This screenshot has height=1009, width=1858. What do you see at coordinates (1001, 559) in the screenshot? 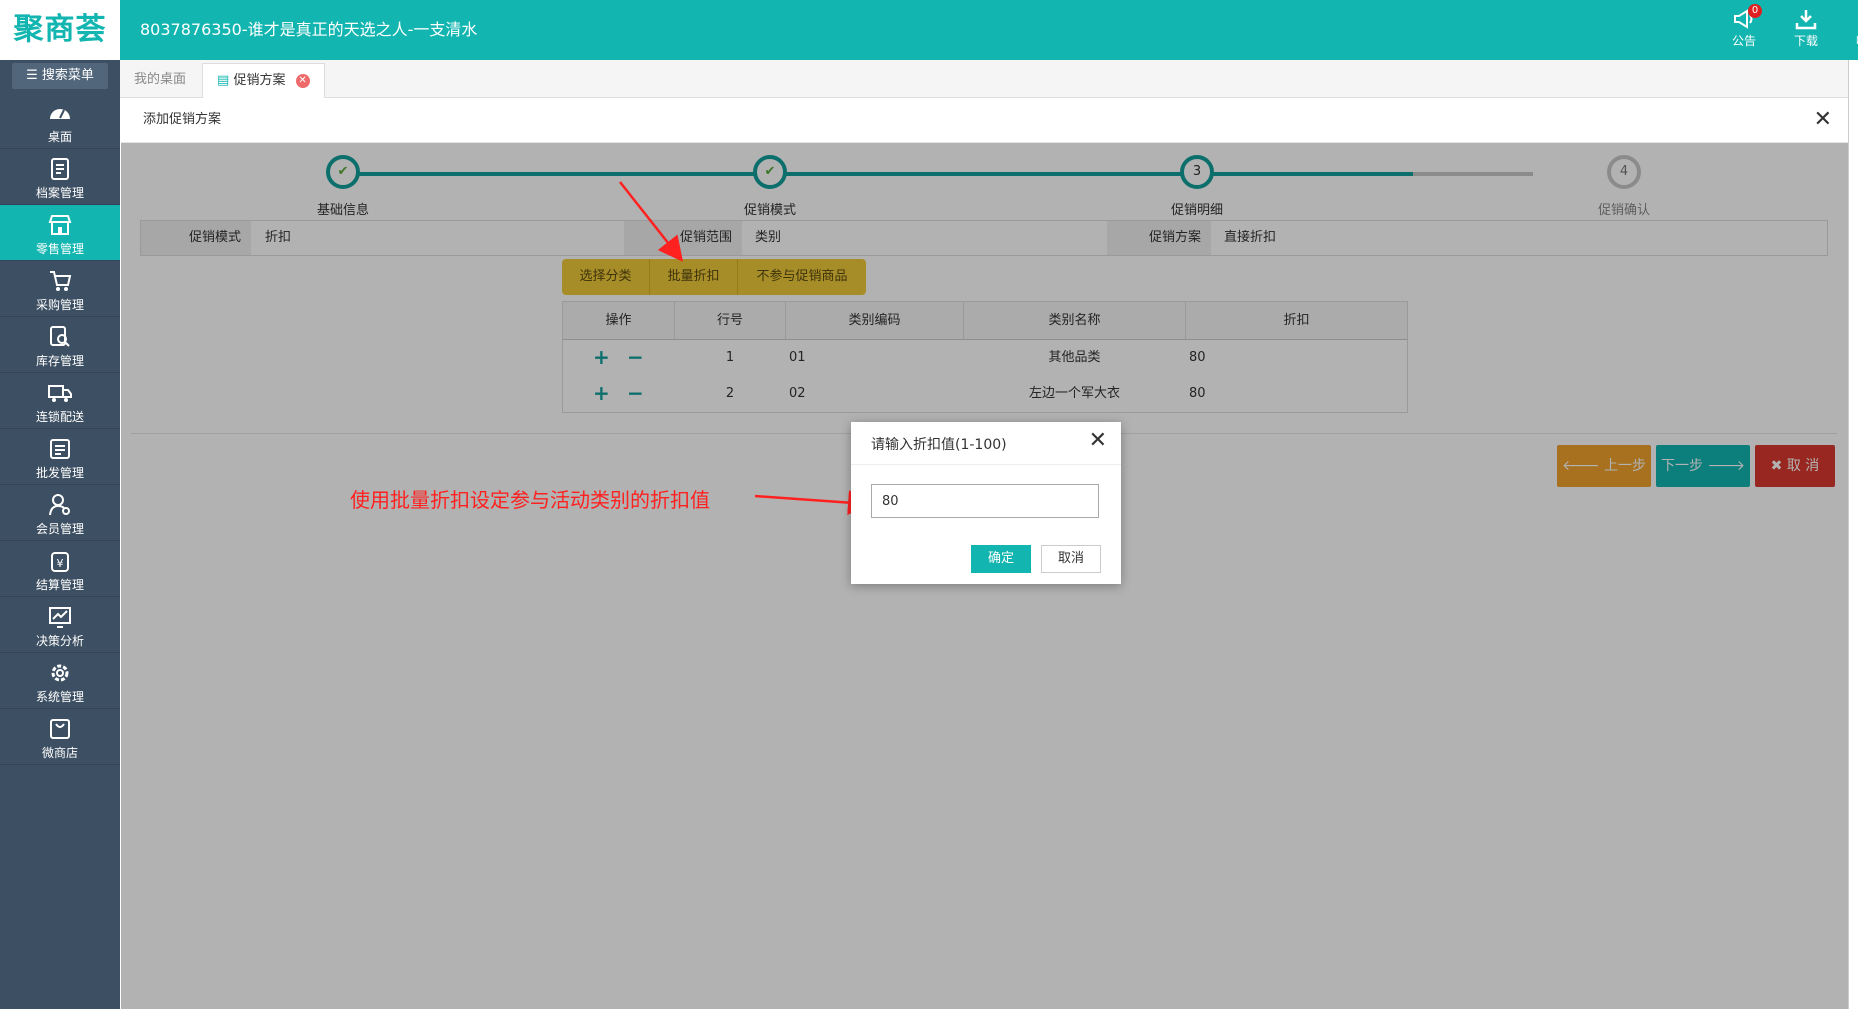
I see `confirm-button: 确定` at bounding box center [1001, 559].